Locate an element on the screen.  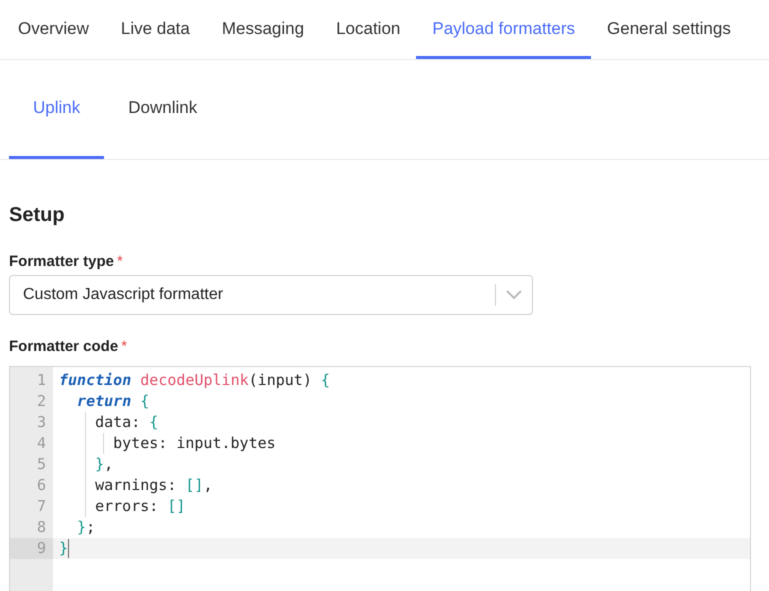
tab: Overview is located at coordinates (53, 29).